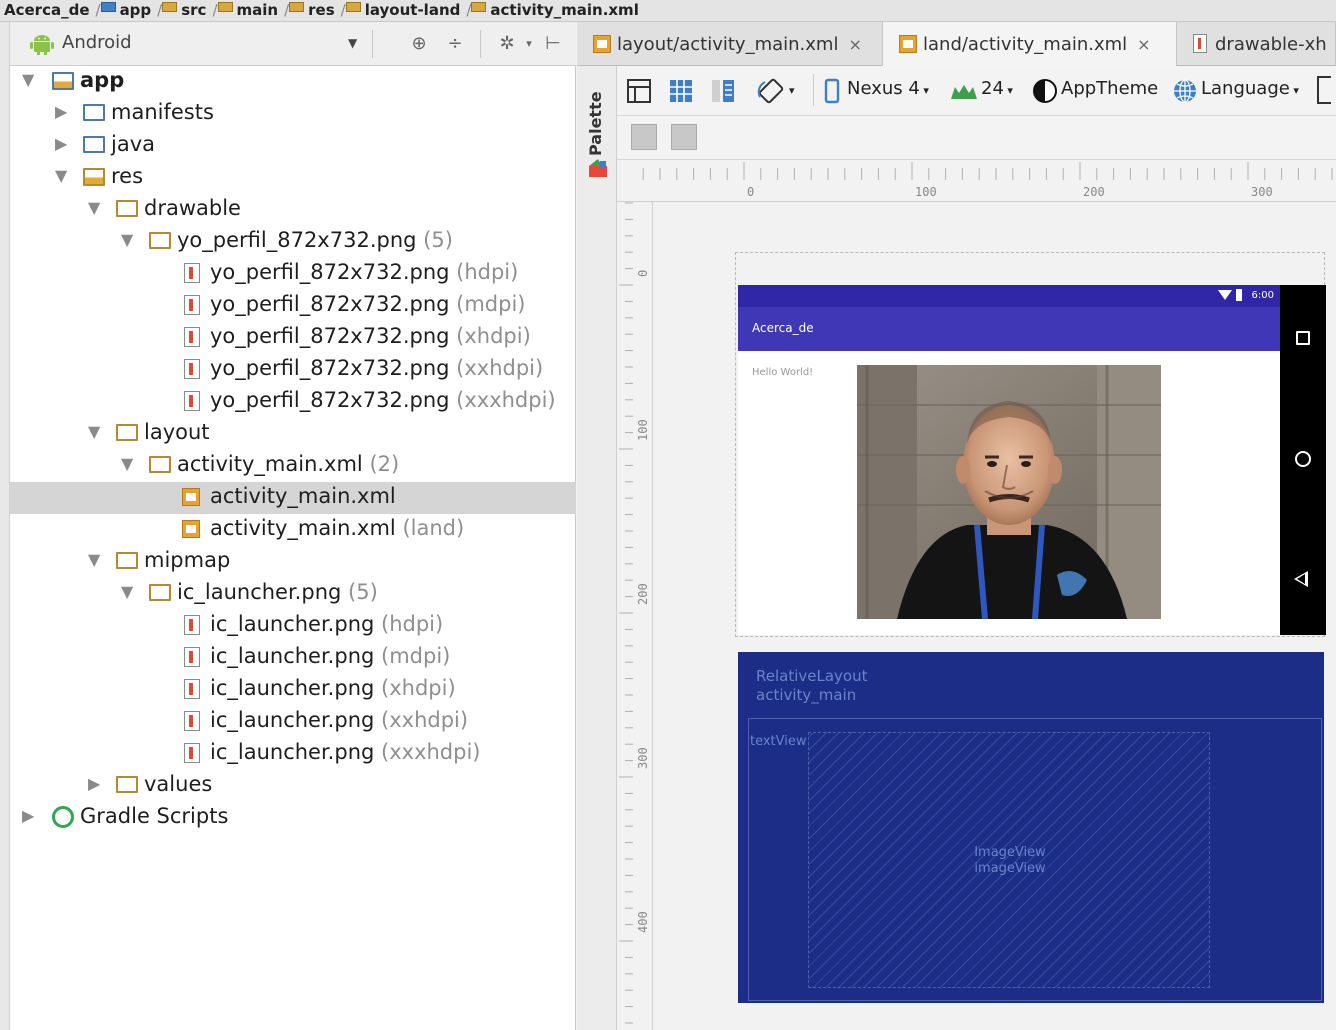 The width and height of the screenshot is (1336, 1030). I want to click on tree-item: ▼ mipmap, so click(293, 562).